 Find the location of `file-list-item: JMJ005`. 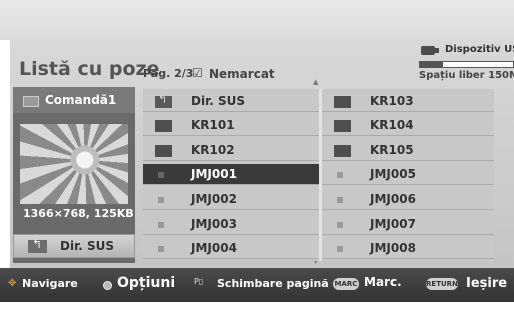

file-list-item: JMJ005 is located at coordinates (408, 175).